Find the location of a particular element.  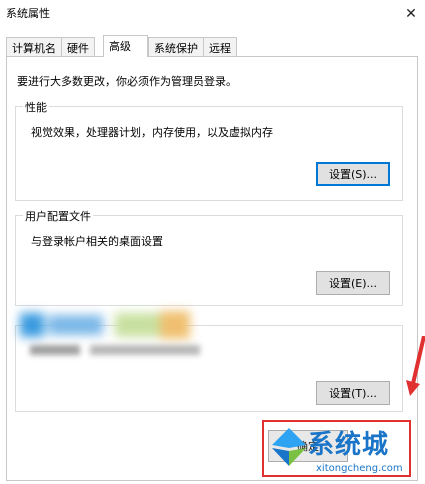

tab-remote: 远程 is located at coordinates (220, 46).